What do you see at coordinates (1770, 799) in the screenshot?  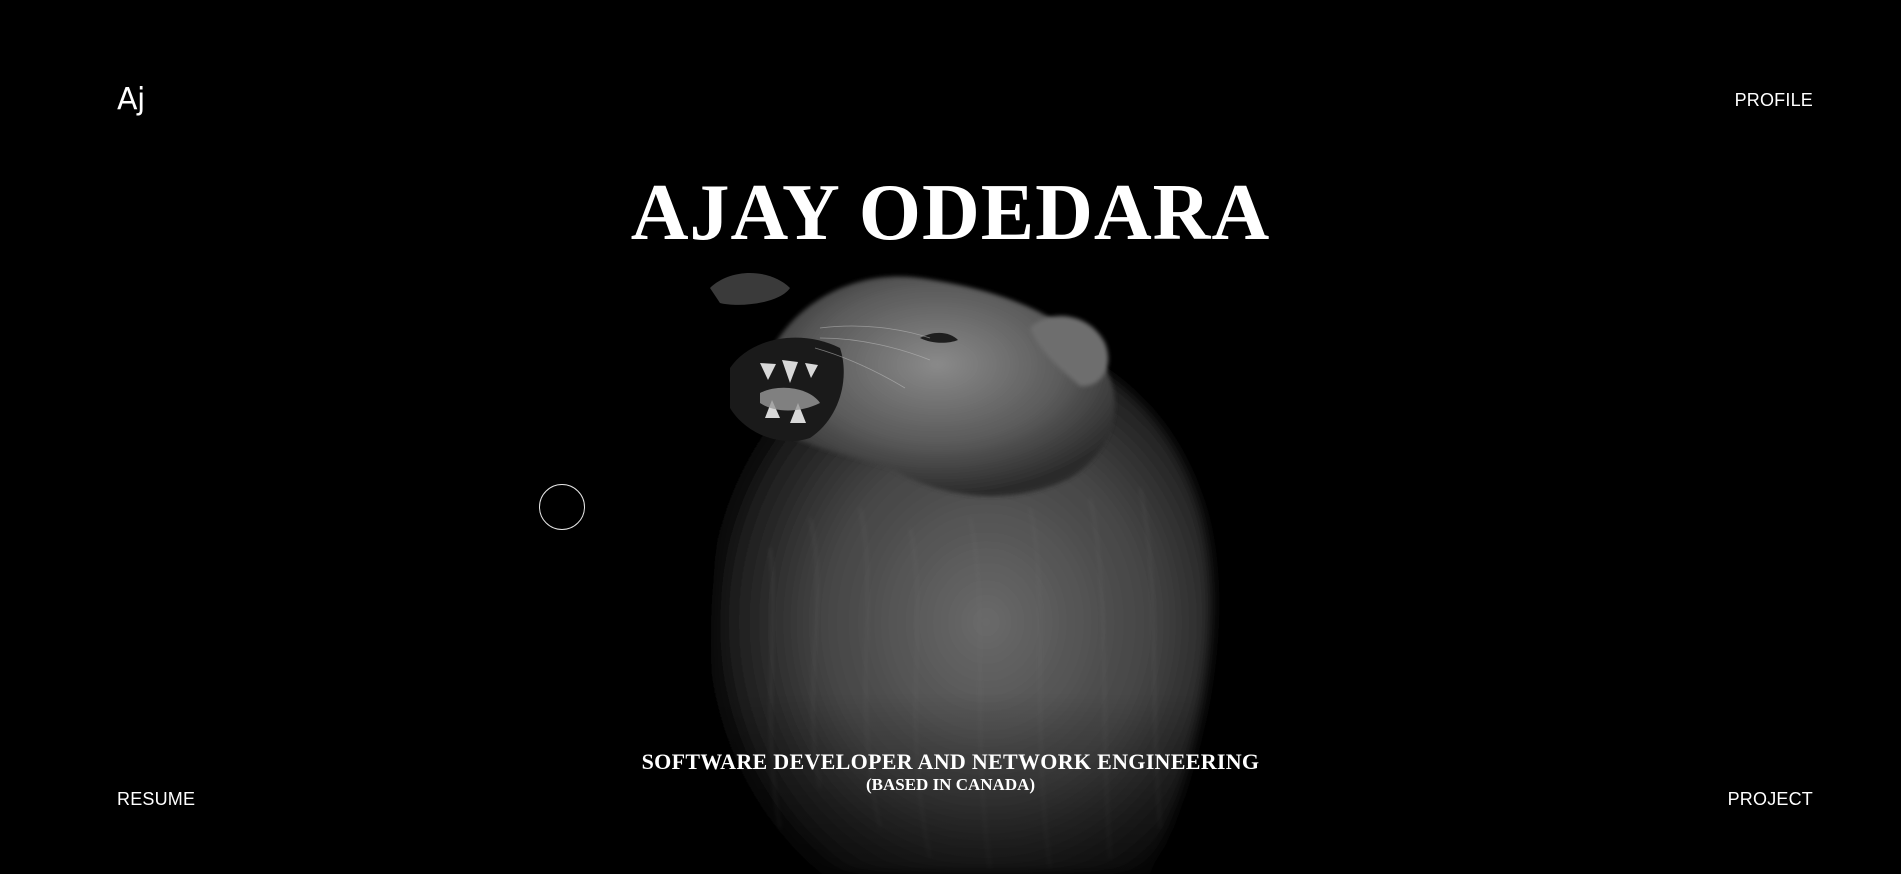 I see `nav-project-link: PROJECT` at bounding box center [1770, 799].